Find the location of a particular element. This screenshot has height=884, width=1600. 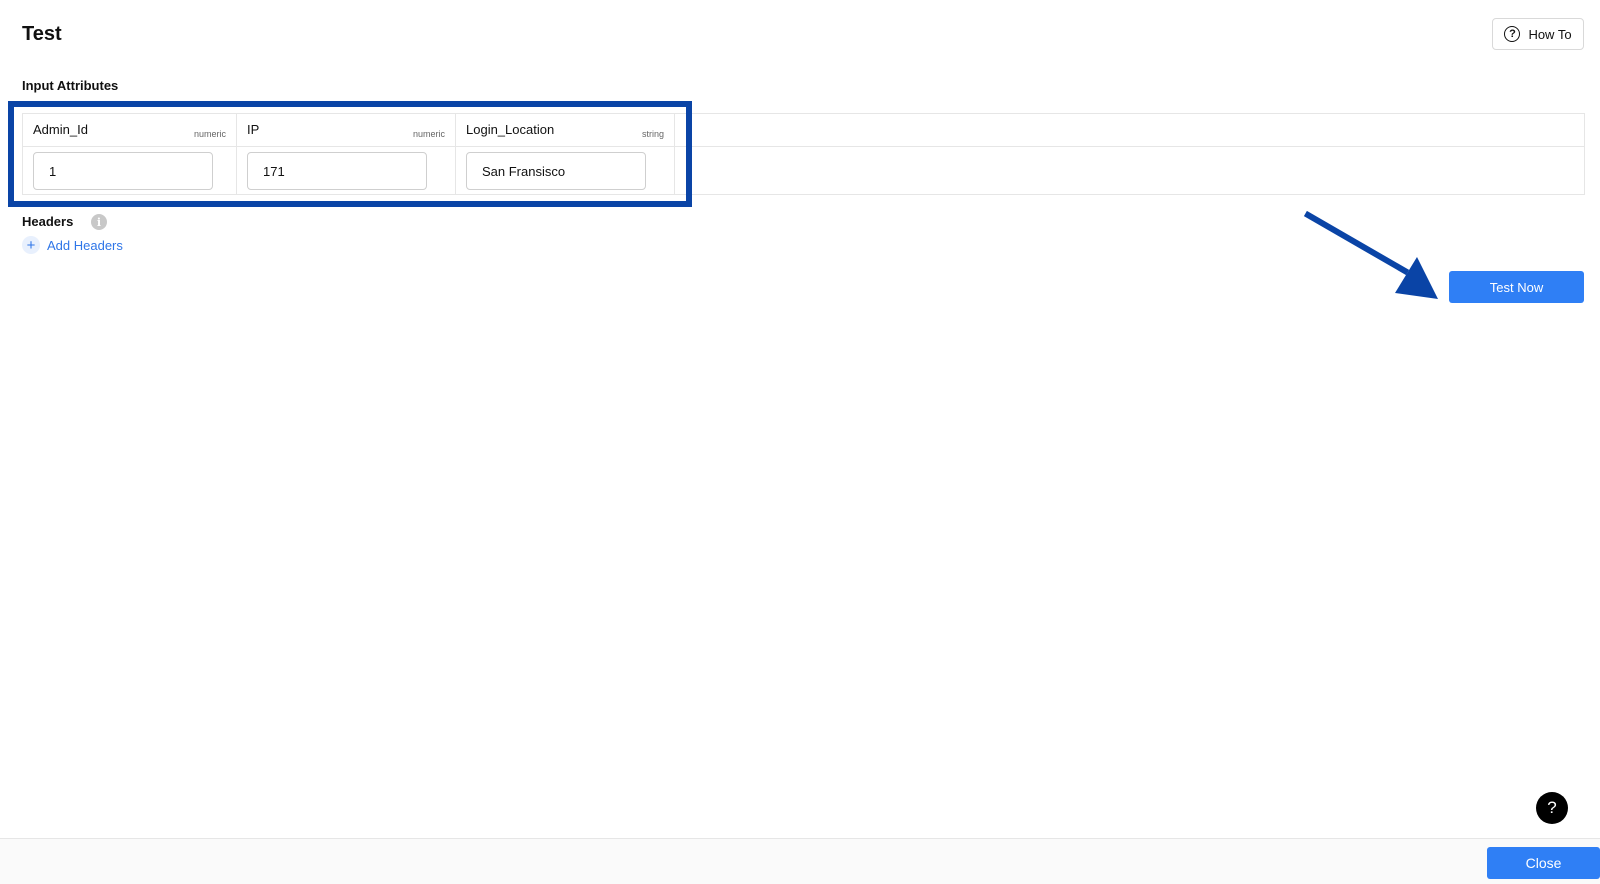

login-location-input is located at coordinates (556, 171).